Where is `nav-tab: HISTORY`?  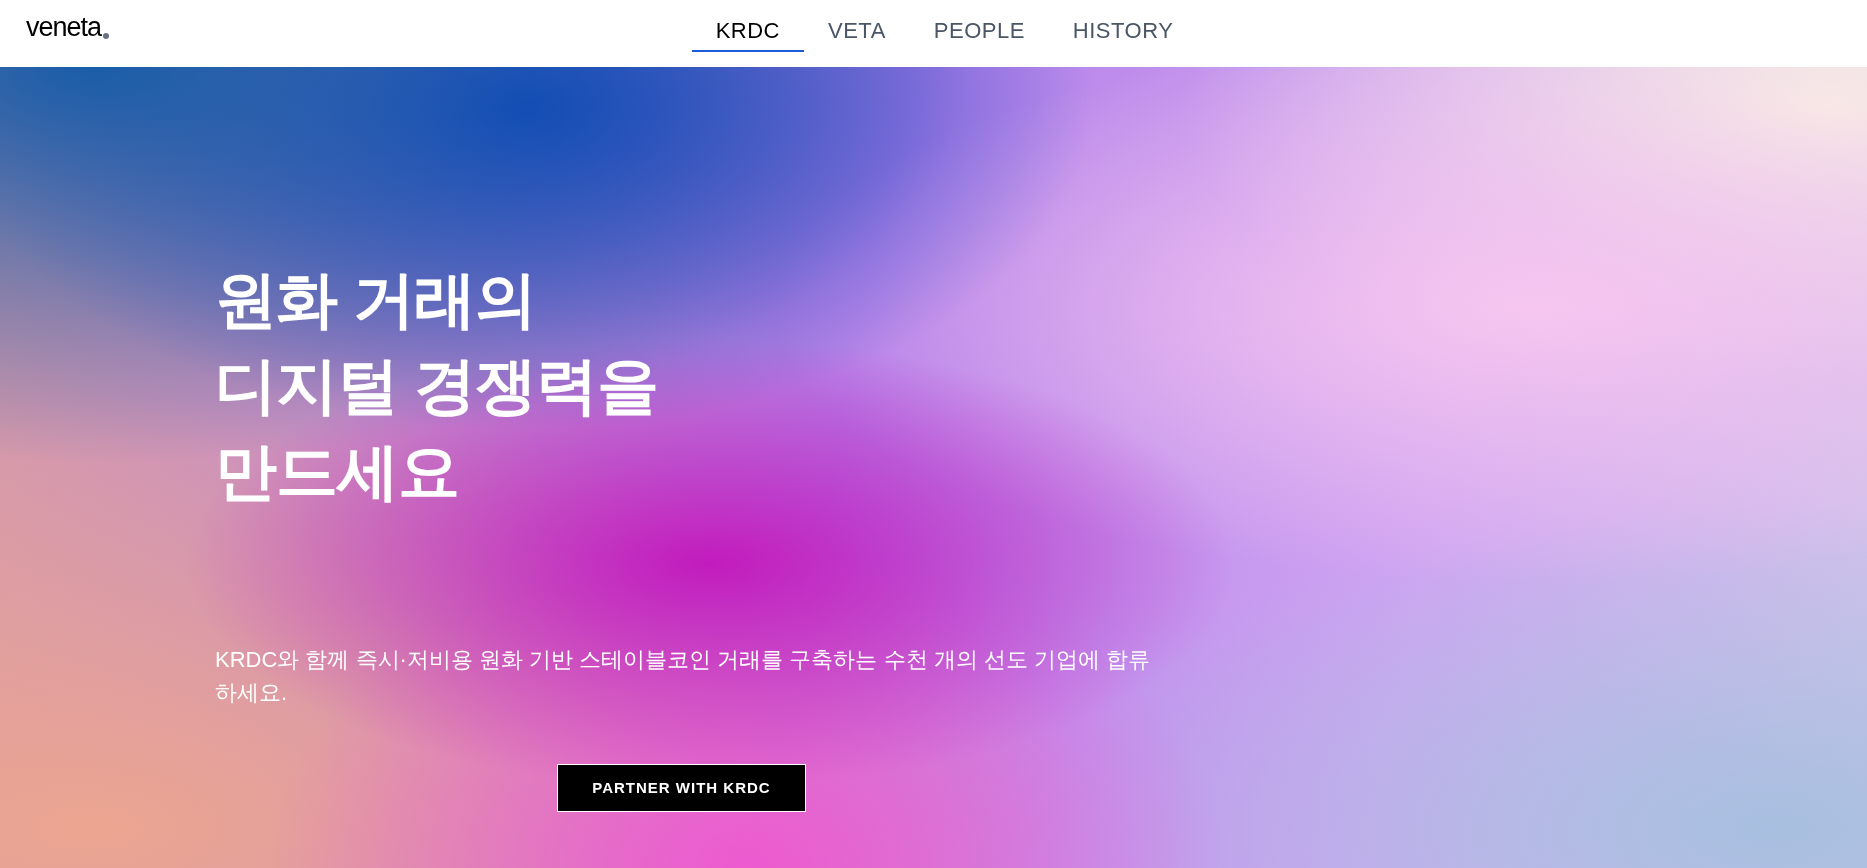 nav-tab: HISTORY is located at coordinates (1123, 26).